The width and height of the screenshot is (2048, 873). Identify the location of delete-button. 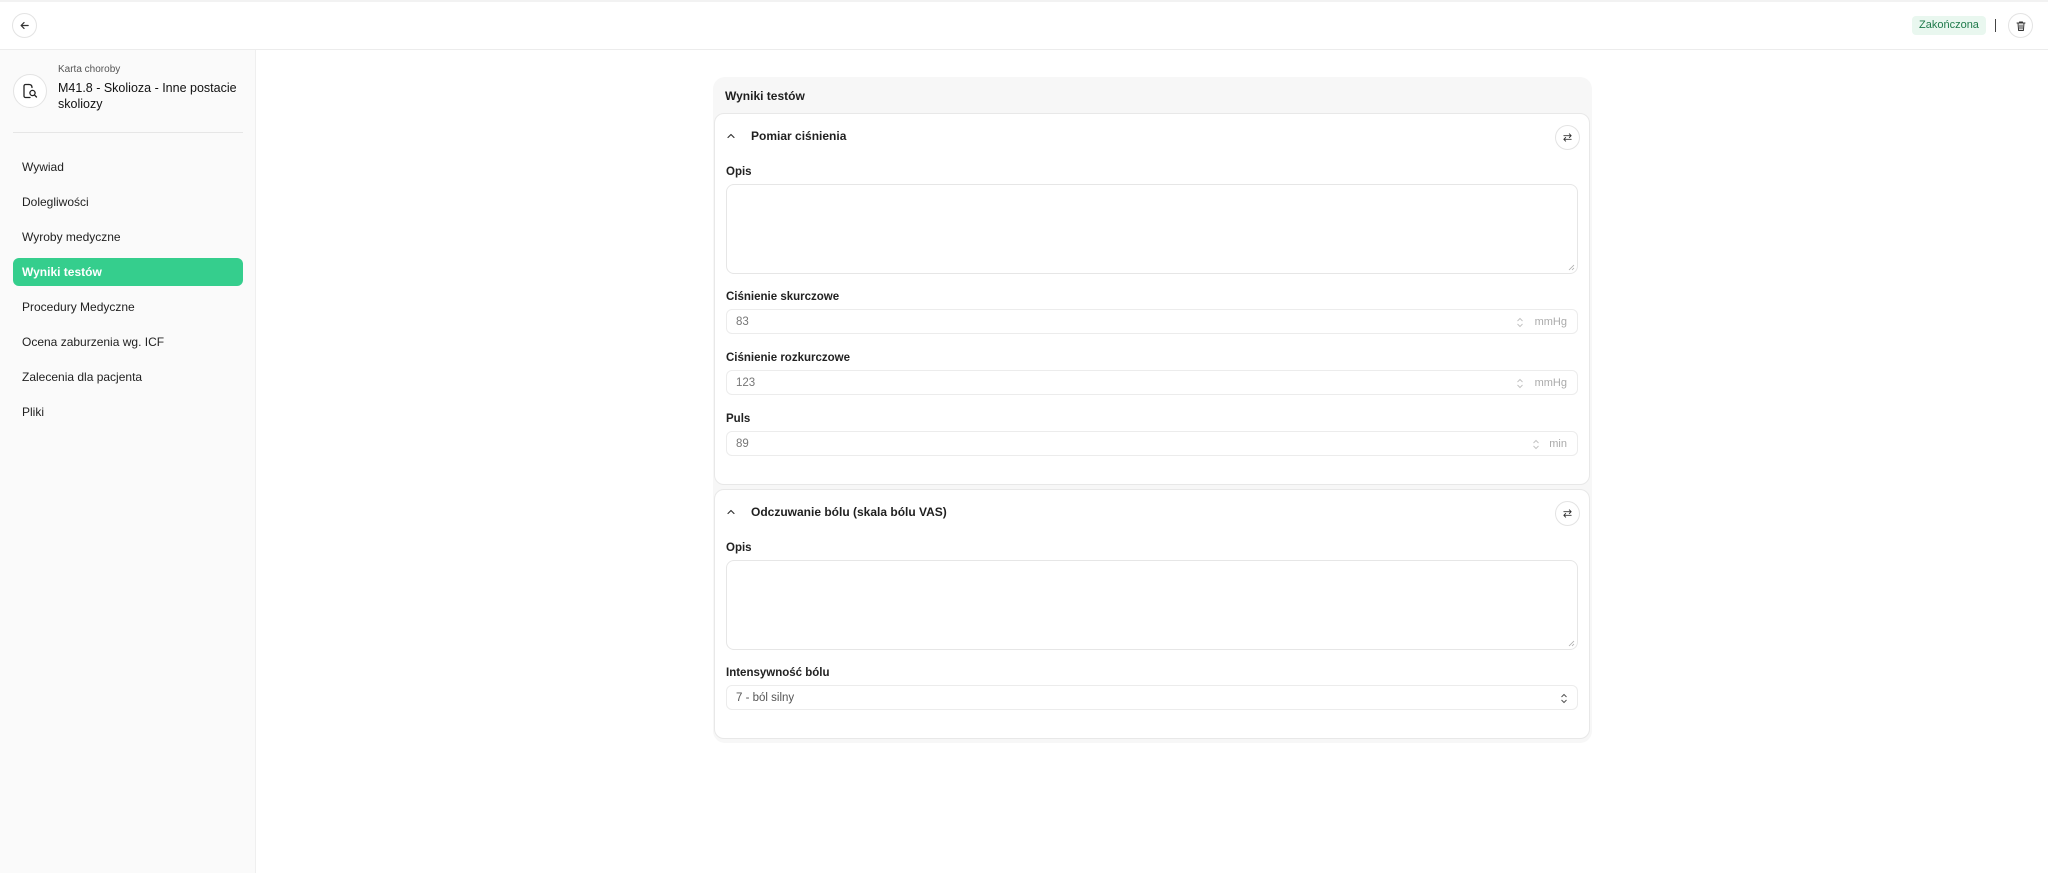
(2020, 25).